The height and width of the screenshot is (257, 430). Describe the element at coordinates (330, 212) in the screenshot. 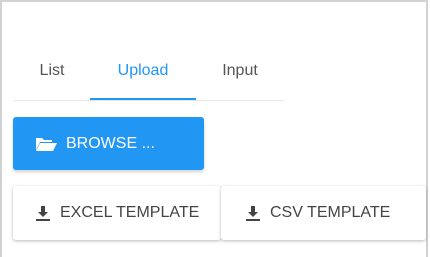

I see `csv-template-label: CSV TEMPLATE` at that location.